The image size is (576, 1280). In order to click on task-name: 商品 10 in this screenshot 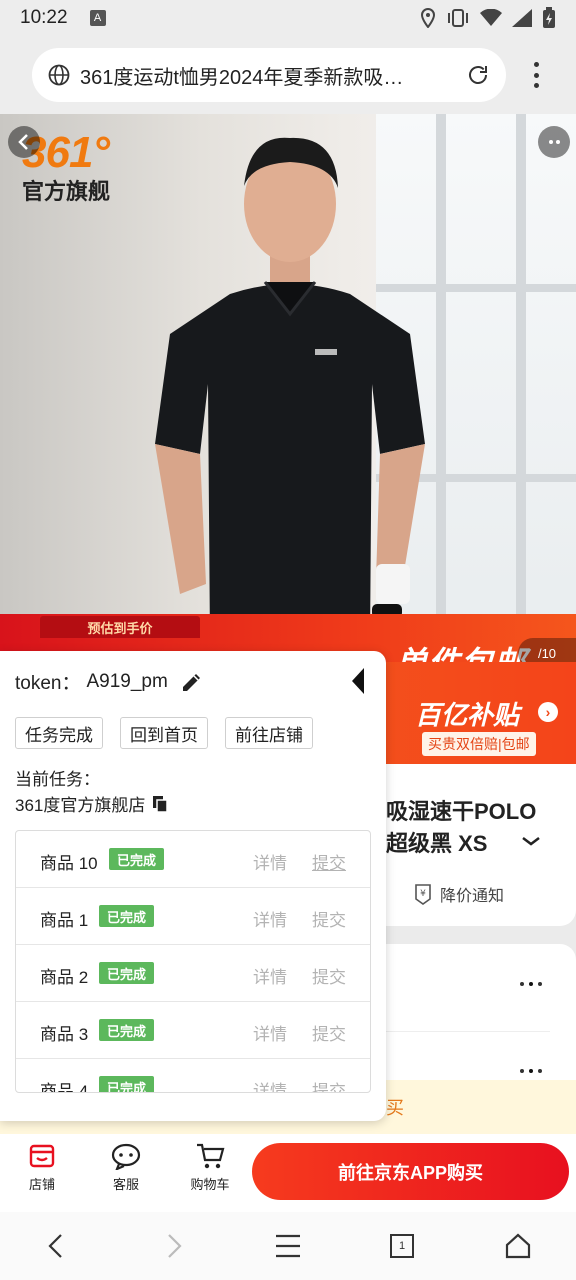, I will do `click(69, 863)`.